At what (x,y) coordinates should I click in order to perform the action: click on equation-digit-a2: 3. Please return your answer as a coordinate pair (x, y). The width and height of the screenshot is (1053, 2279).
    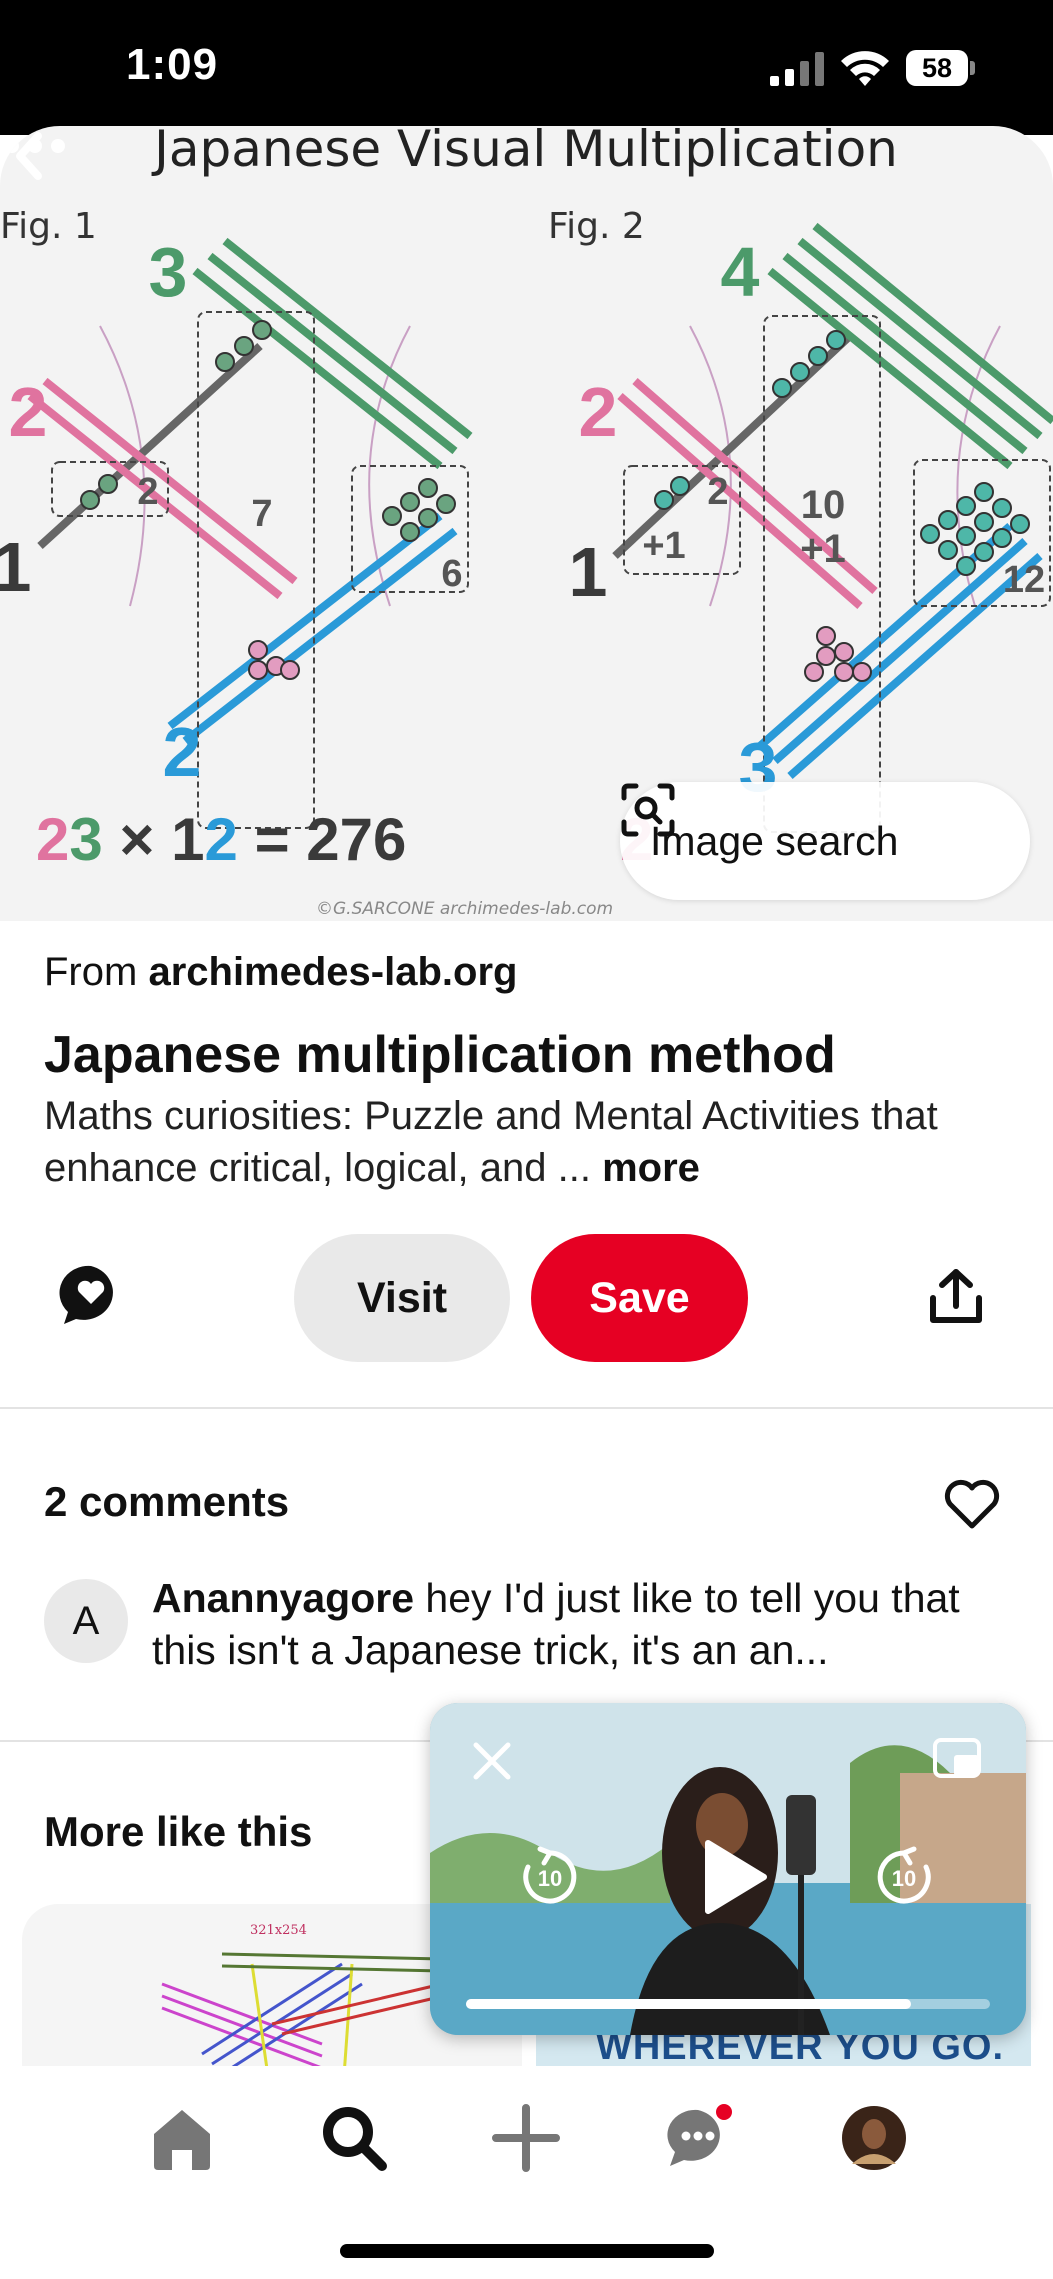
    Looking at the image, I should click on (85, 839).